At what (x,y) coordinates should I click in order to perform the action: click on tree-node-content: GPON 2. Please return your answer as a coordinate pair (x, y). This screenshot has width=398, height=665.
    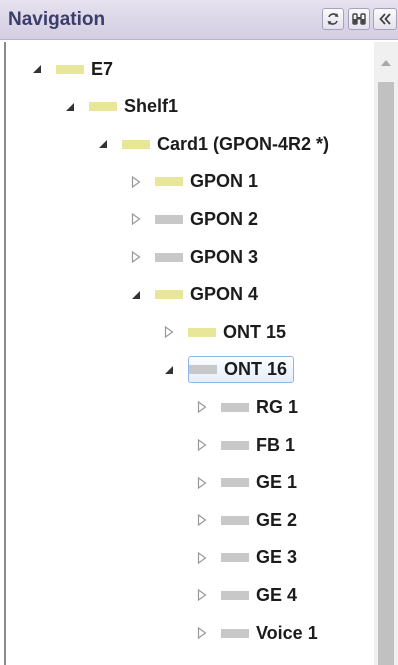
    Looking at the image, I should click on (206, 219).